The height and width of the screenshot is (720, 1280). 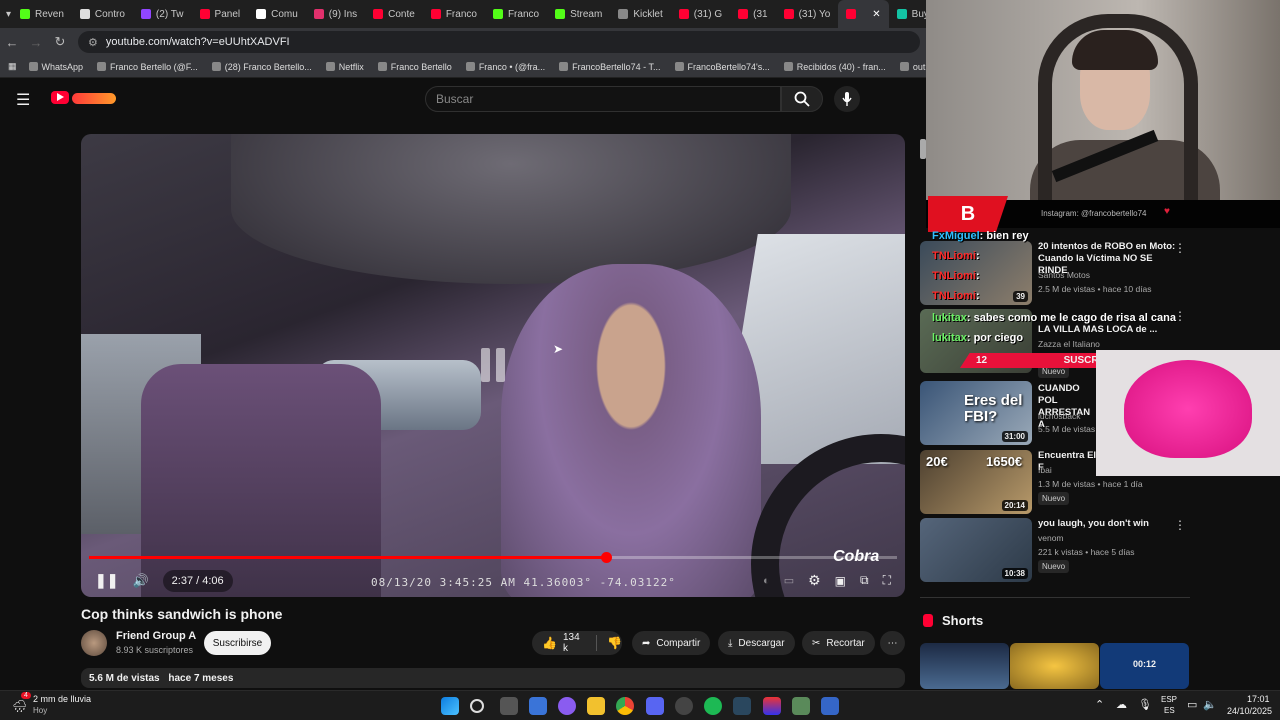 I want to click on bookmark-item: outlook, so click(x=912, y=67).